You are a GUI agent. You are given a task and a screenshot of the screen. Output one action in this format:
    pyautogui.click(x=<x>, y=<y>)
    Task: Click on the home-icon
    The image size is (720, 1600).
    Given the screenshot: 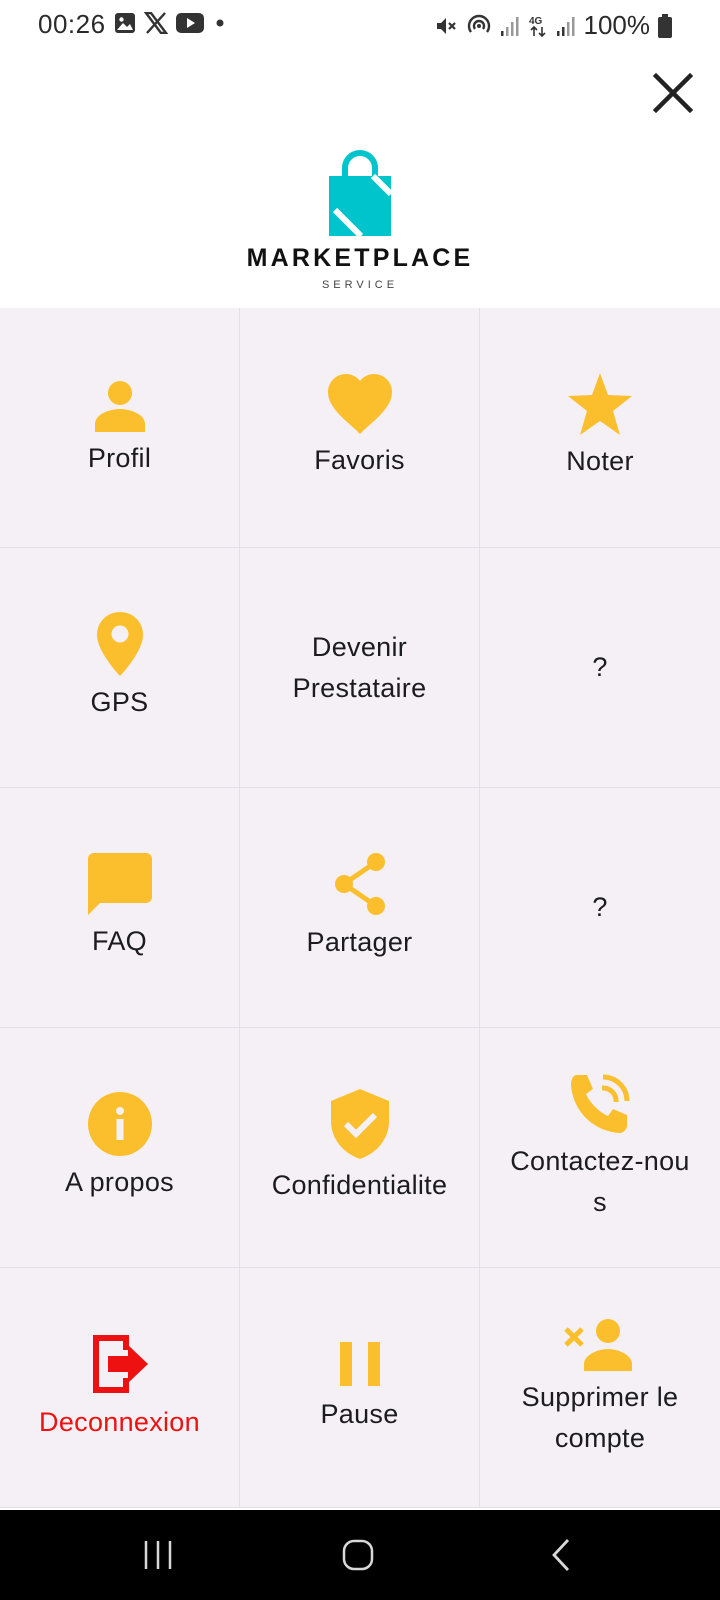 What is the action you would take?
    pyautogui.click(x=358, y=1555)
    